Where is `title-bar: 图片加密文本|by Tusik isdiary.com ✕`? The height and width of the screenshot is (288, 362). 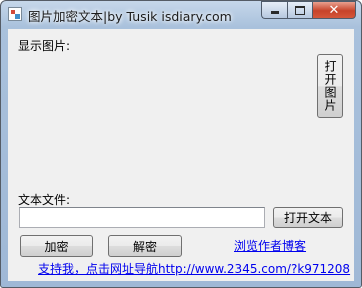 title-bar: 图片加密文本|by Tusik isdiary.com ✕ is located at coordinates (181, 14).